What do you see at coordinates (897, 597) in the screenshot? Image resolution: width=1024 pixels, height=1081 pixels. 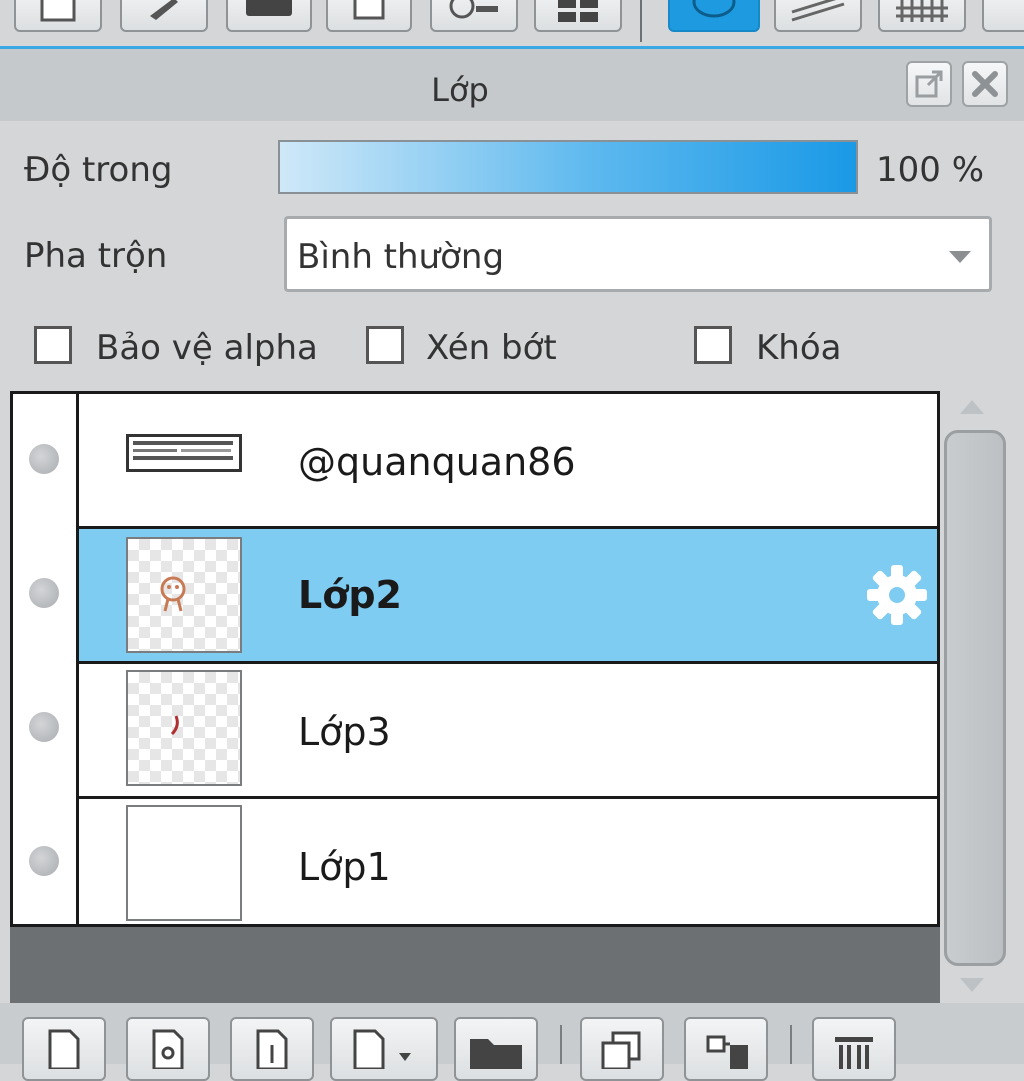 I see `gear-icon` at bounding box center [897, 597].